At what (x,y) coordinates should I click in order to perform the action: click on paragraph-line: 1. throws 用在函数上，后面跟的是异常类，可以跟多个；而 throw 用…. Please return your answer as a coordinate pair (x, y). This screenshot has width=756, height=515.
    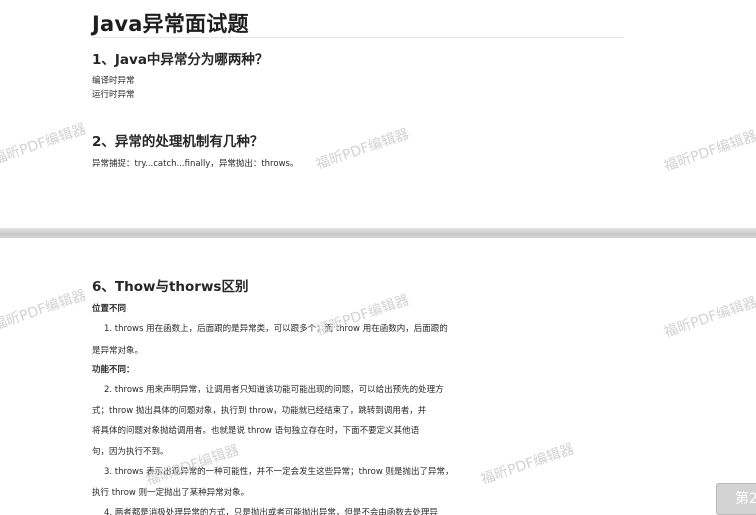
    Looking at the image, I should click on (276, 329).